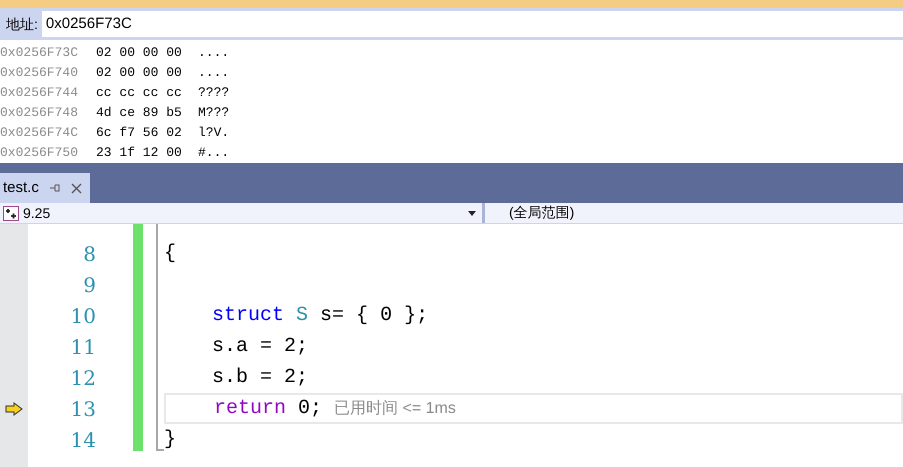 This screenshot has height=467, width=903. Describe the element at coordinates (416, 315) in the screenshot. I see `code-token: };` at that location.